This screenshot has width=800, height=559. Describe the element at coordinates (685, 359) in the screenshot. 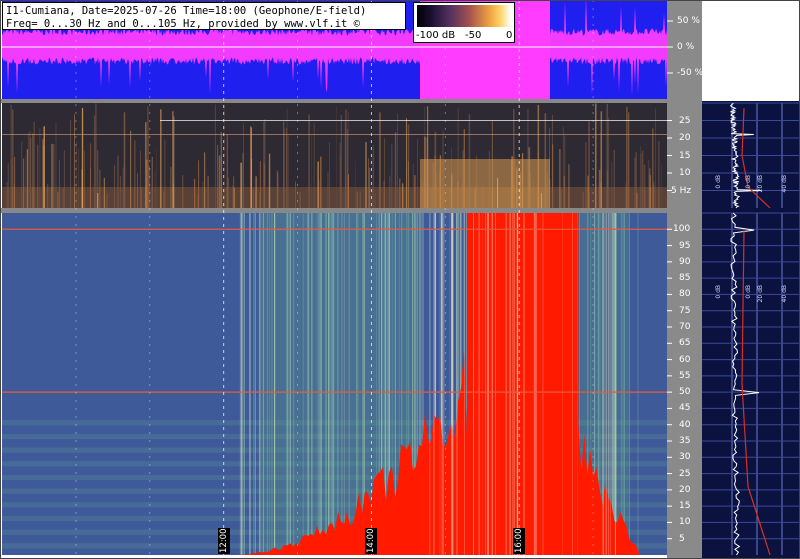

I see `highband-ytick-label: 60` at that location.